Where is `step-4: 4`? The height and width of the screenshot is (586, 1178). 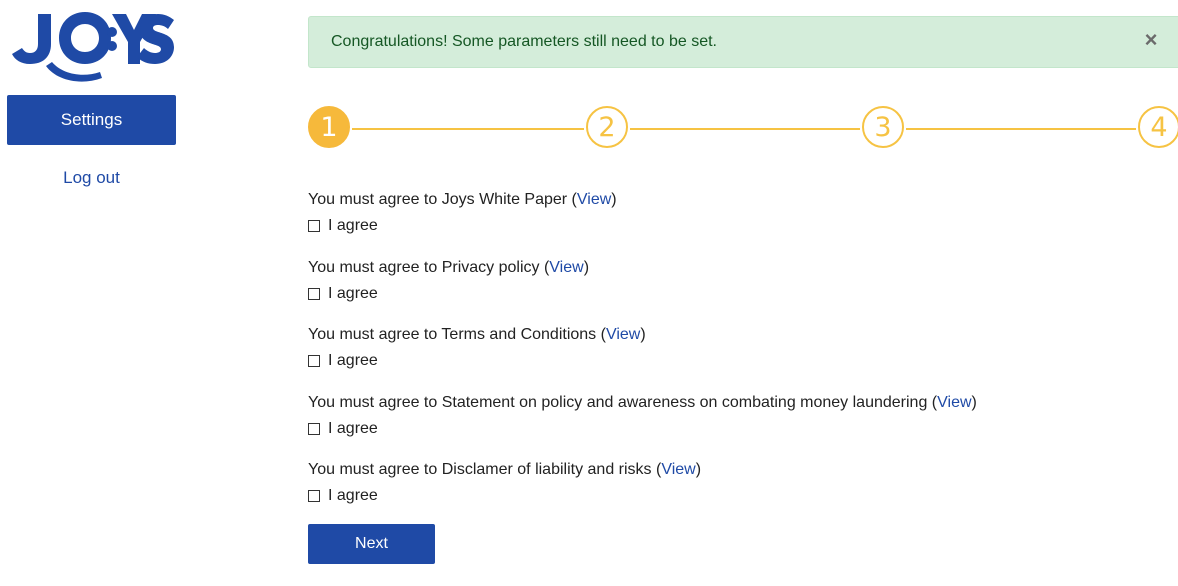 step-4: 4 is located at coordinates (1158, 127).